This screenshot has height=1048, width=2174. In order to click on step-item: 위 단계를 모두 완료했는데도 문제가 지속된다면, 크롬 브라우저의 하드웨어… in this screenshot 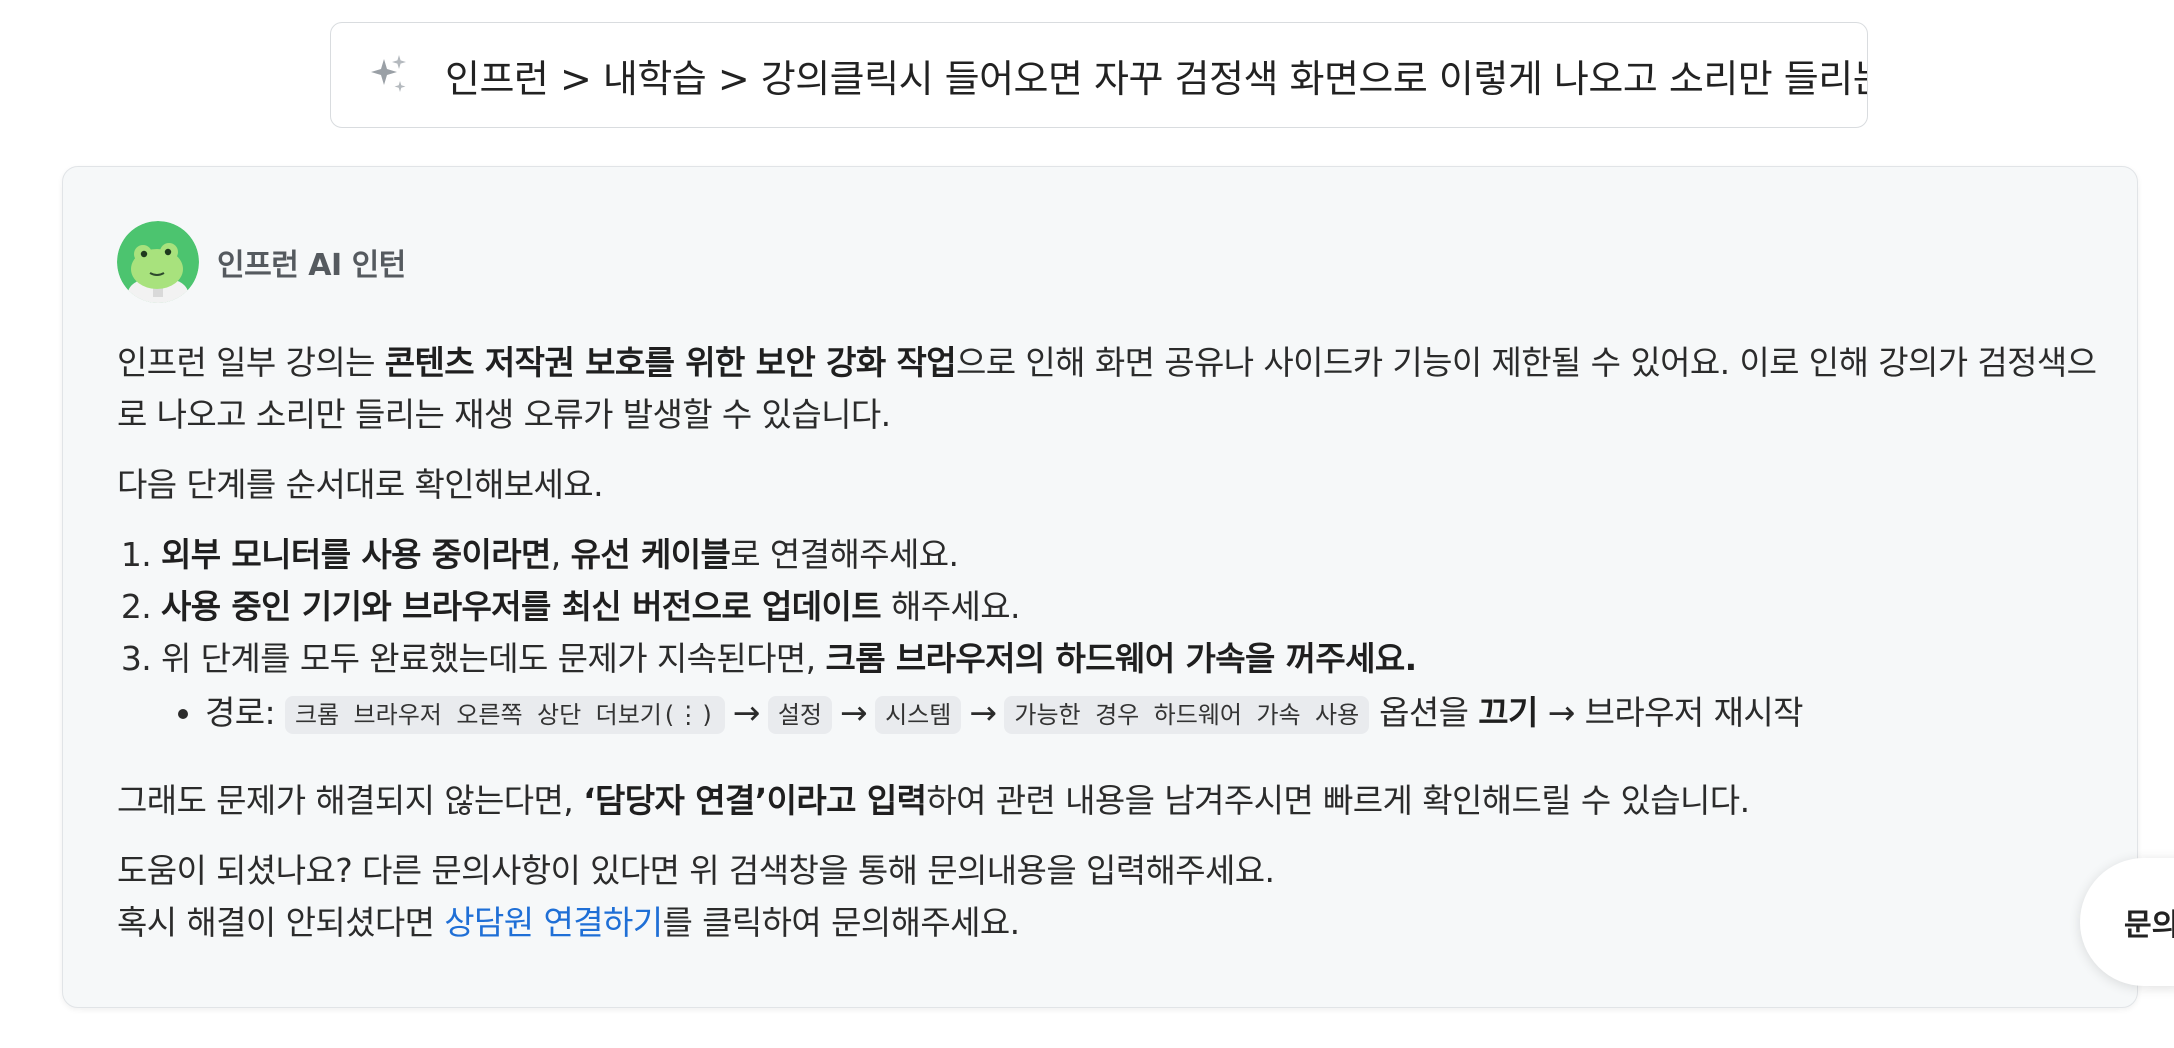, I will do `click(1129, 687)`.